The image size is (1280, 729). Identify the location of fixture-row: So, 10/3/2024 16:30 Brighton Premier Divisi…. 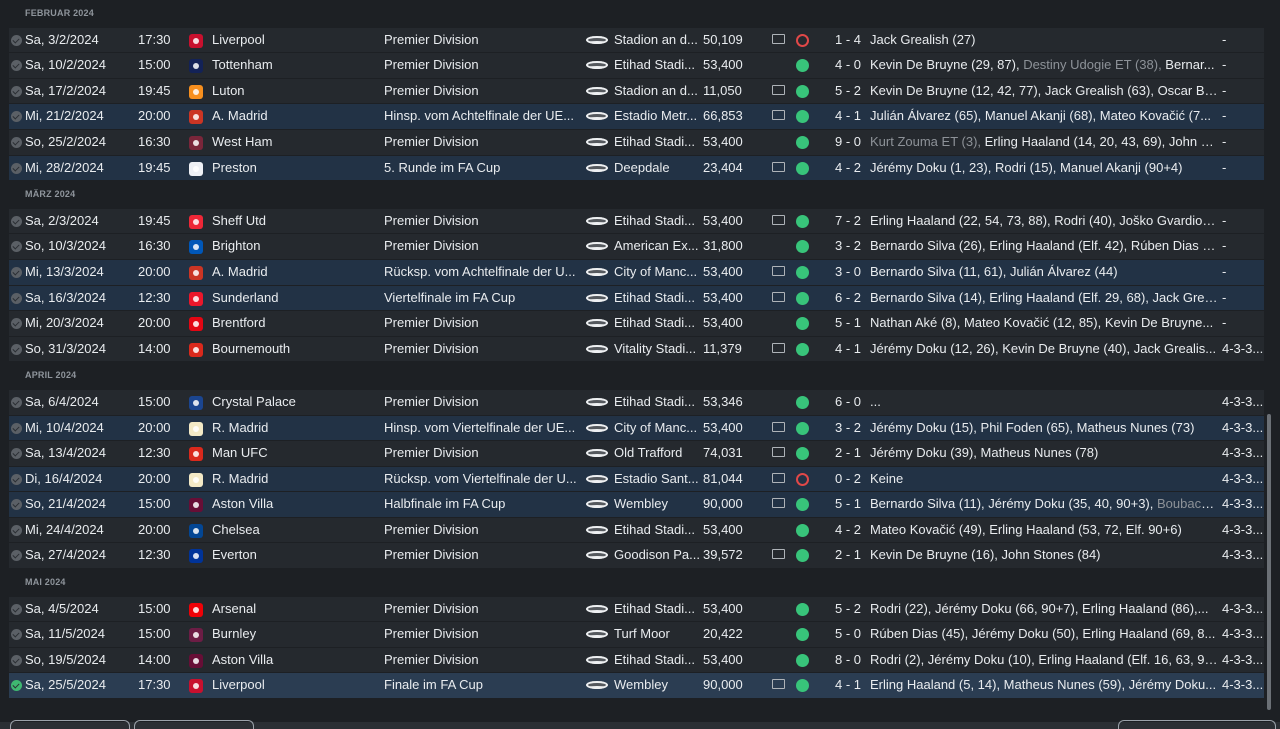
(636, 246).